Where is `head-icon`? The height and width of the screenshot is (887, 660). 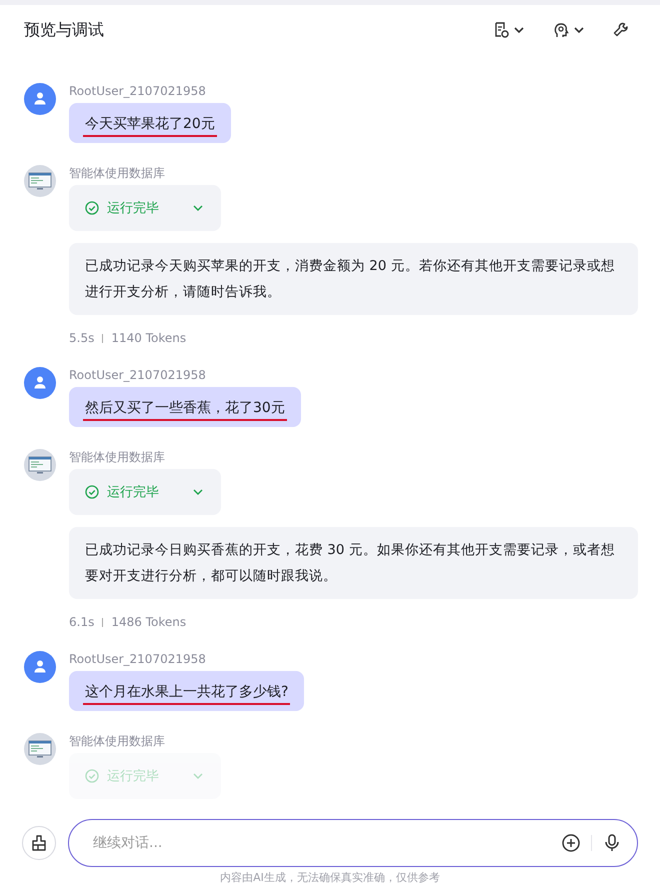 head-icon is located at coordinates (561, 30).